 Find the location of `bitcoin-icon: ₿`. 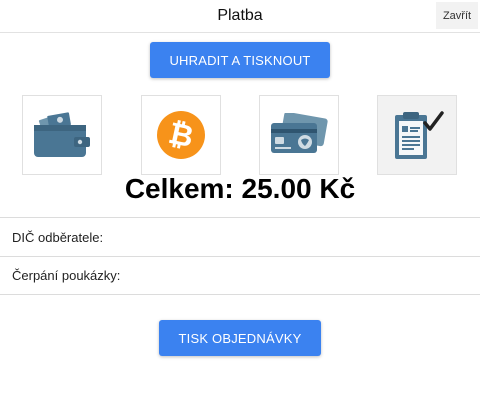

bitcoin-icon: ₿ is located at coordinates (181, 135).